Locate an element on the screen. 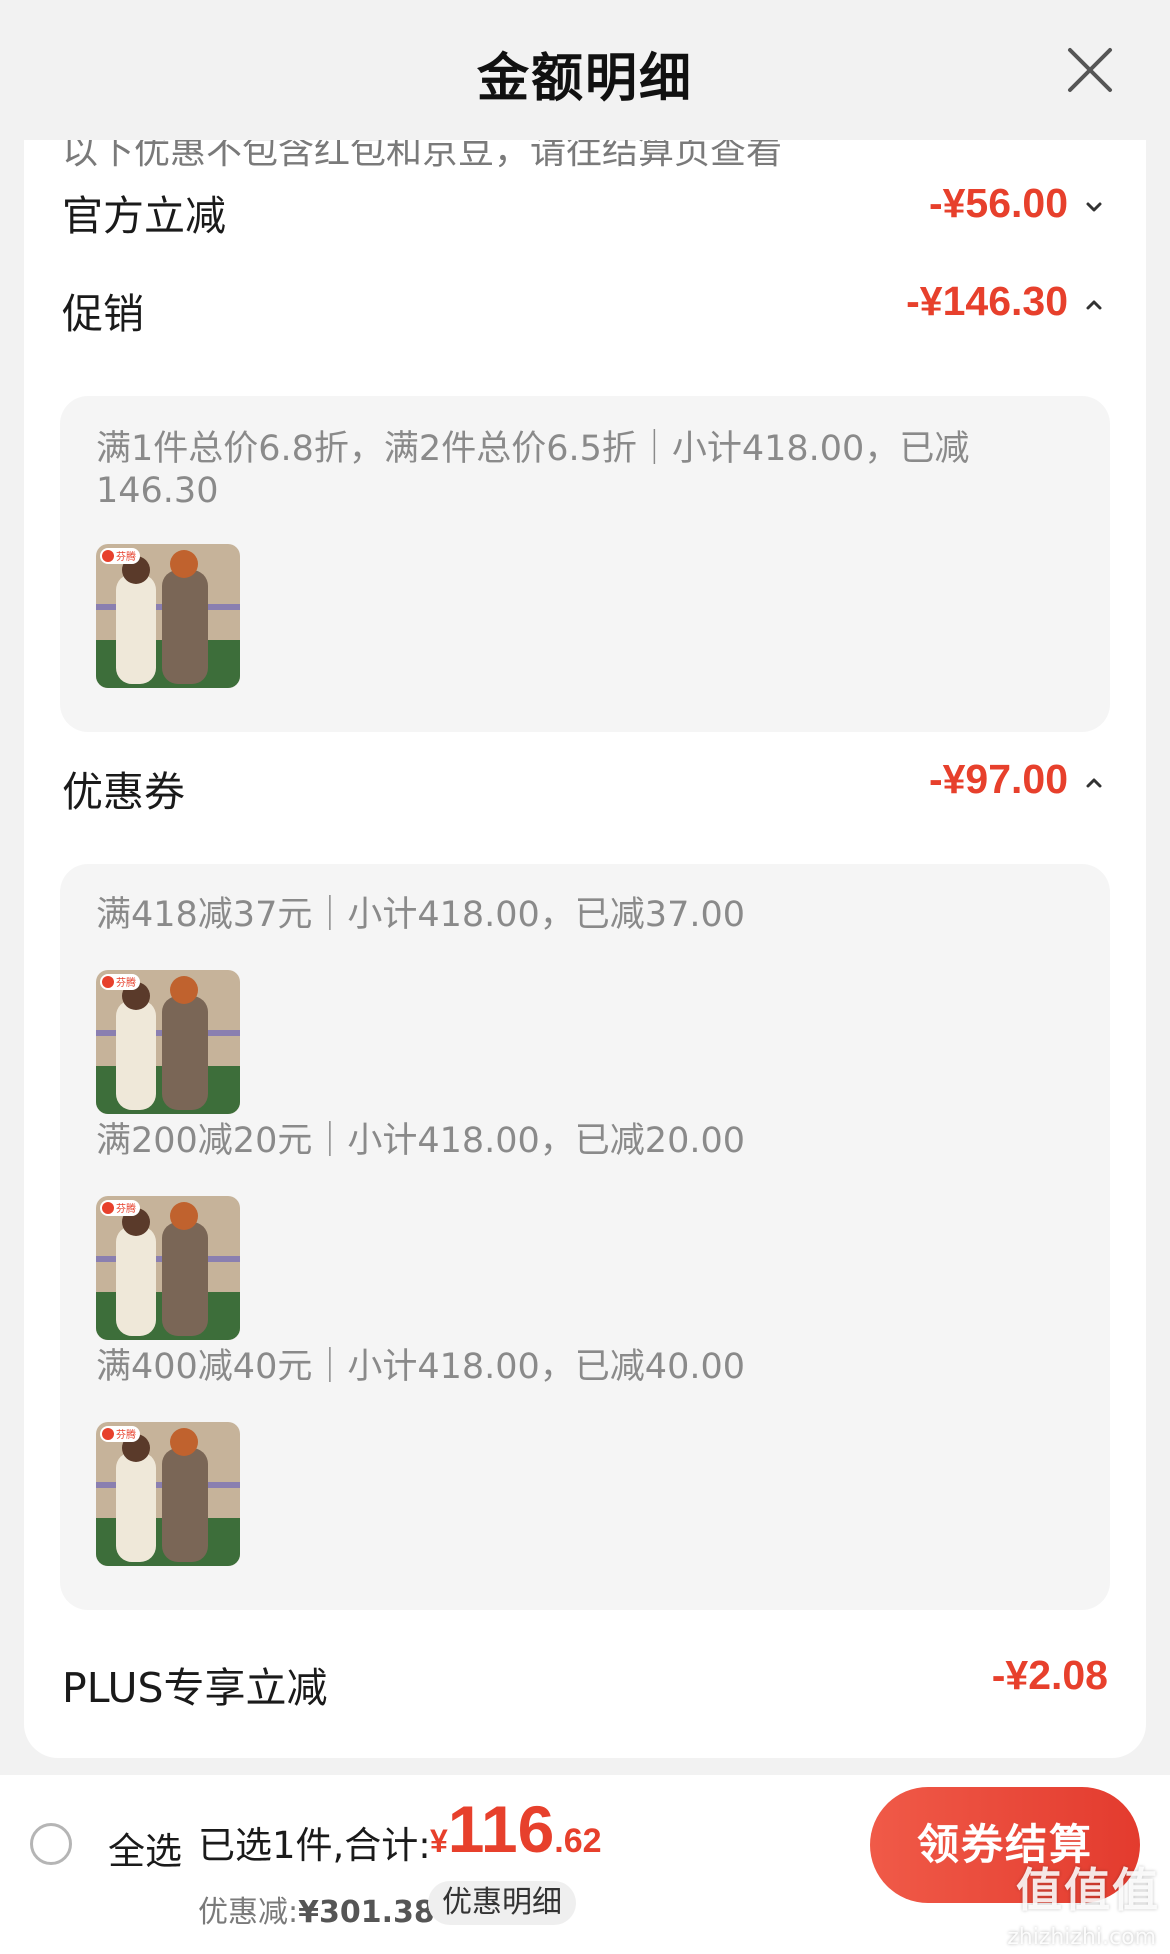 The width and height of the screenshot is (1170, 1954). row-label: PLUS专享立减 is located at coordinates (195, 1688).